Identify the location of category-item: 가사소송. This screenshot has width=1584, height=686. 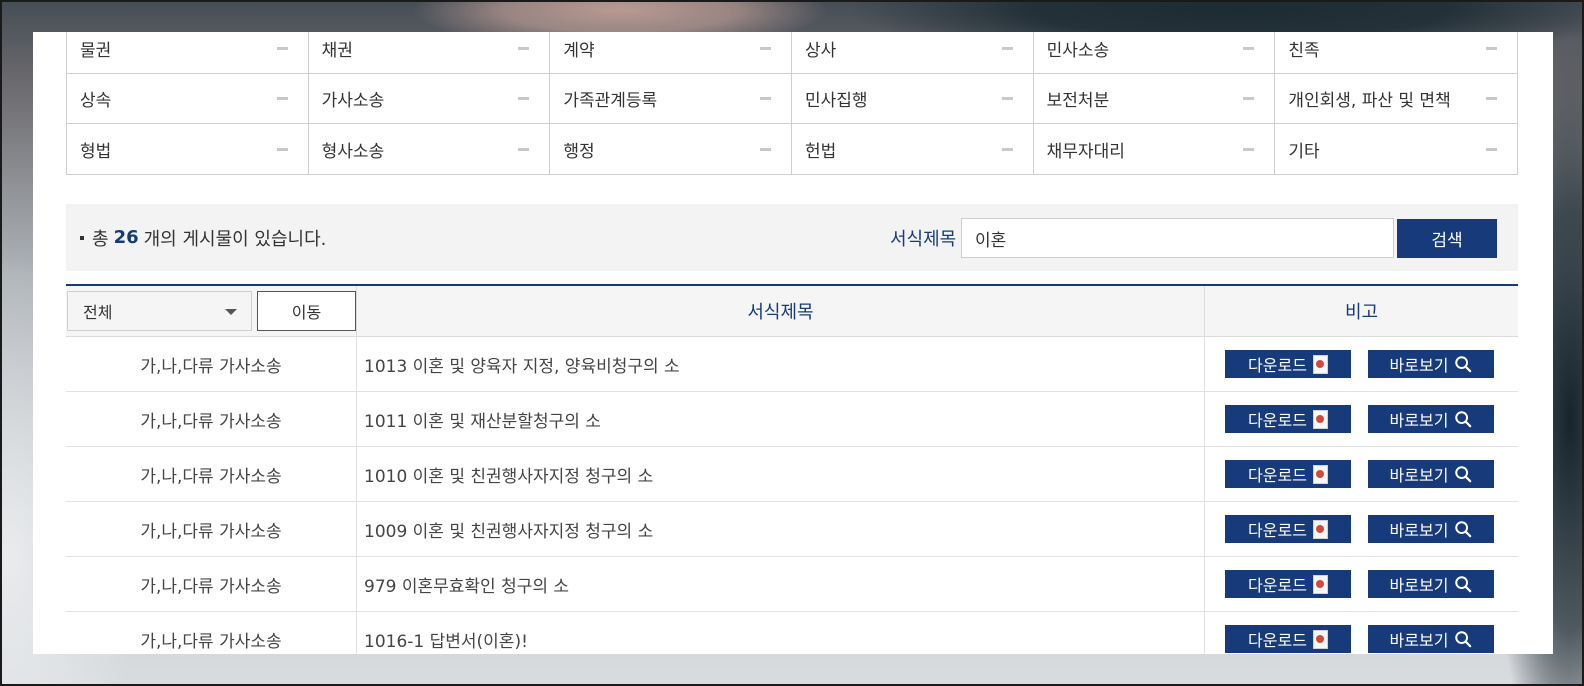
(429, 99).